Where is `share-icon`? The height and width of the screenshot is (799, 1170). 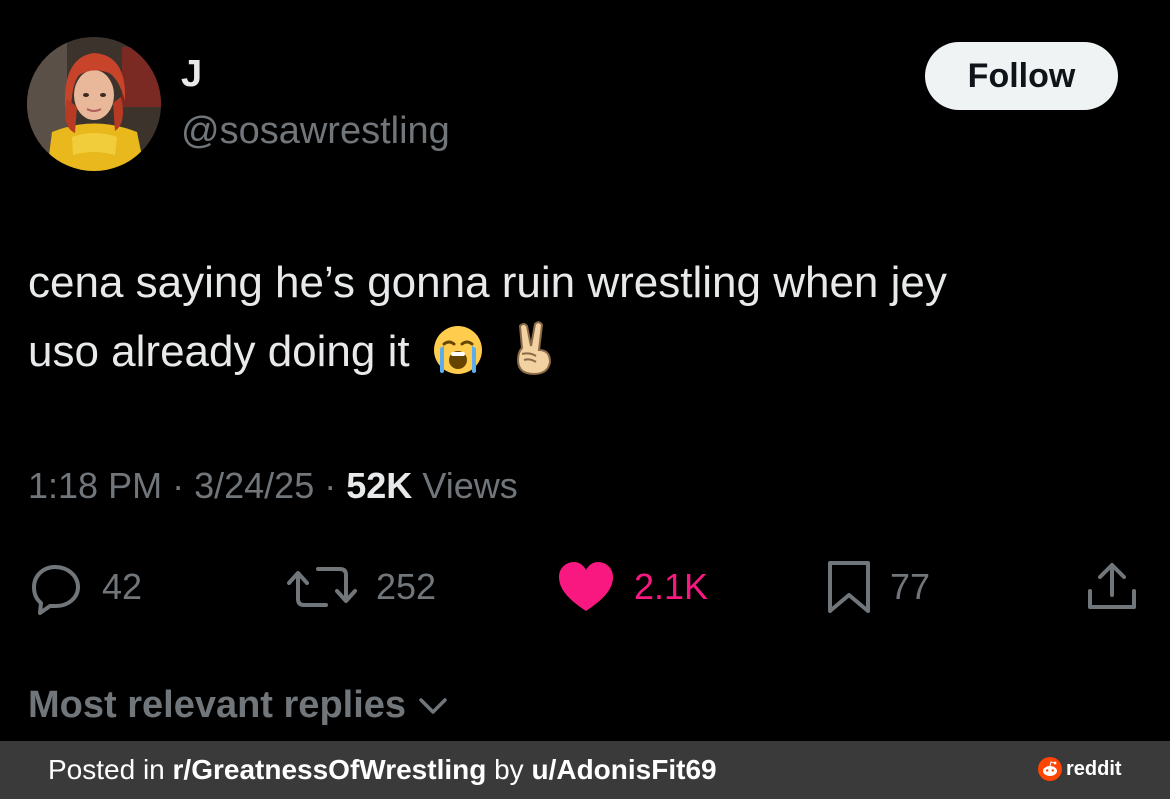 share-icon is located at coordinates (1112, 586).